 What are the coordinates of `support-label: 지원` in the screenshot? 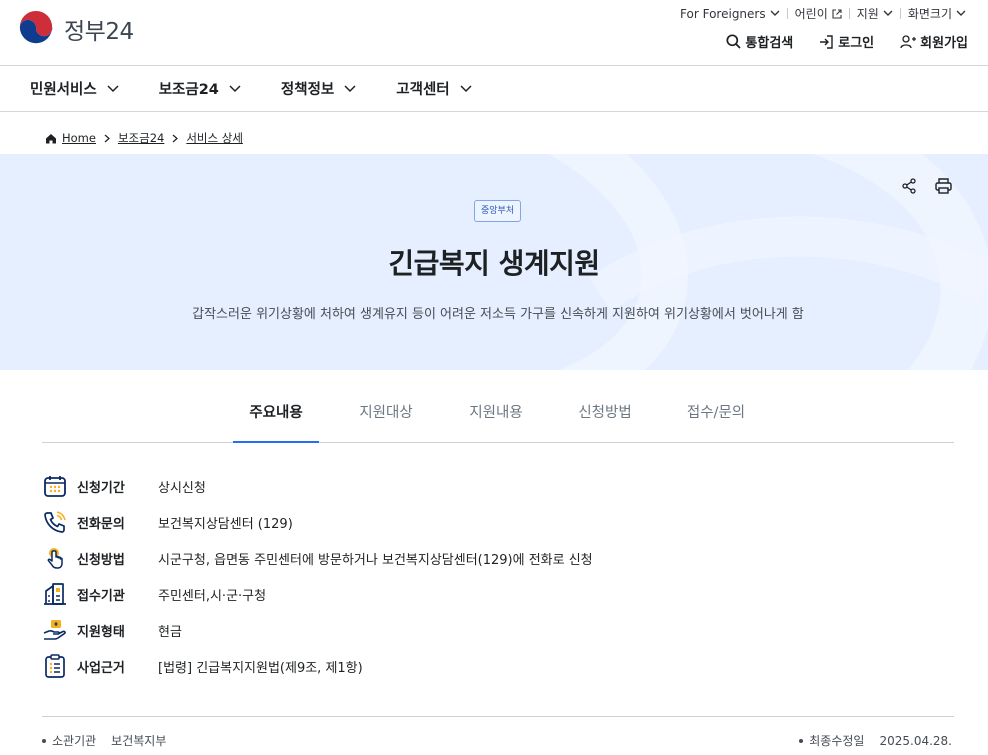 It's located at (867, 14).